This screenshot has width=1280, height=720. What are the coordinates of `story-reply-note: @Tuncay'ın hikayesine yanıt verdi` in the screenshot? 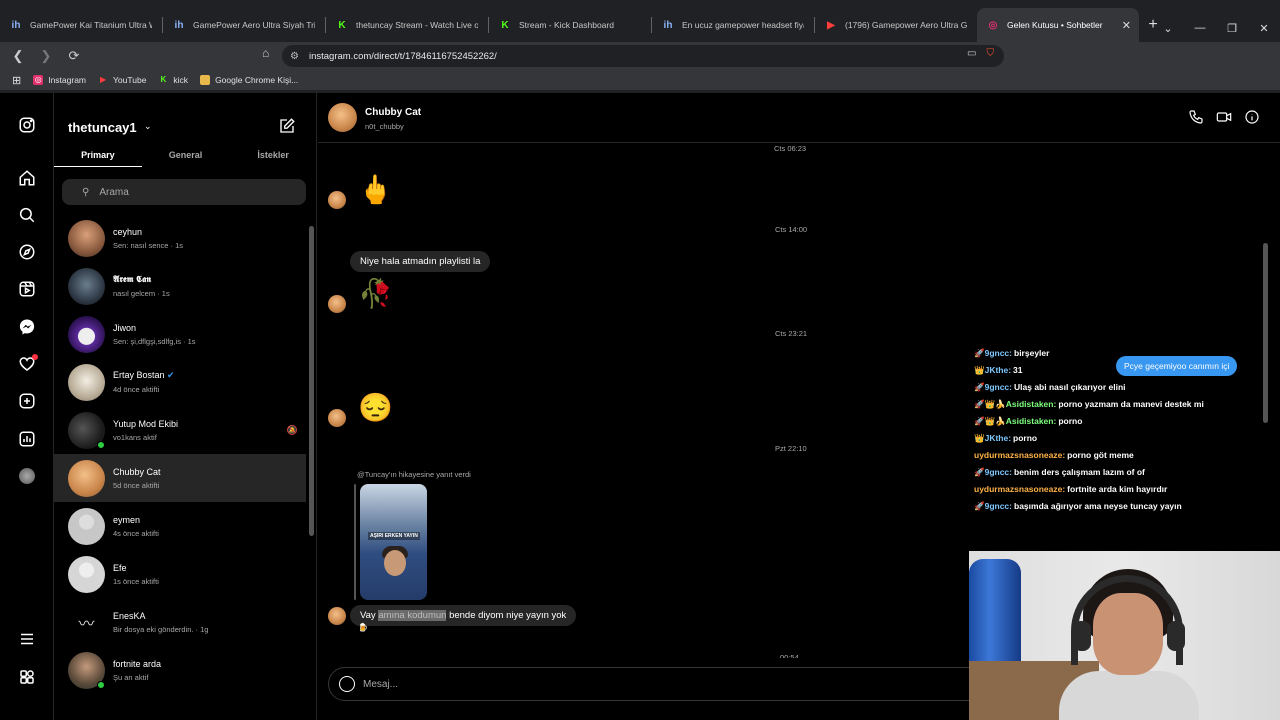 It's located at (414, 474).